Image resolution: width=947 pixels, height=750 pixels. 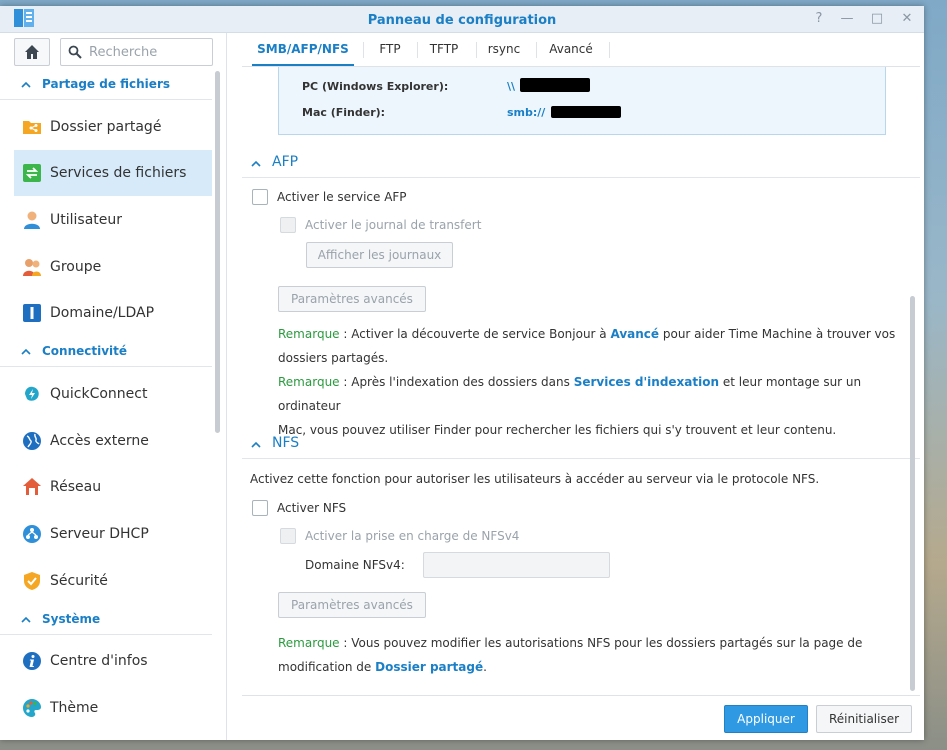 I want to click on note-text: dossiers partagés., so click(x=333, y=358).